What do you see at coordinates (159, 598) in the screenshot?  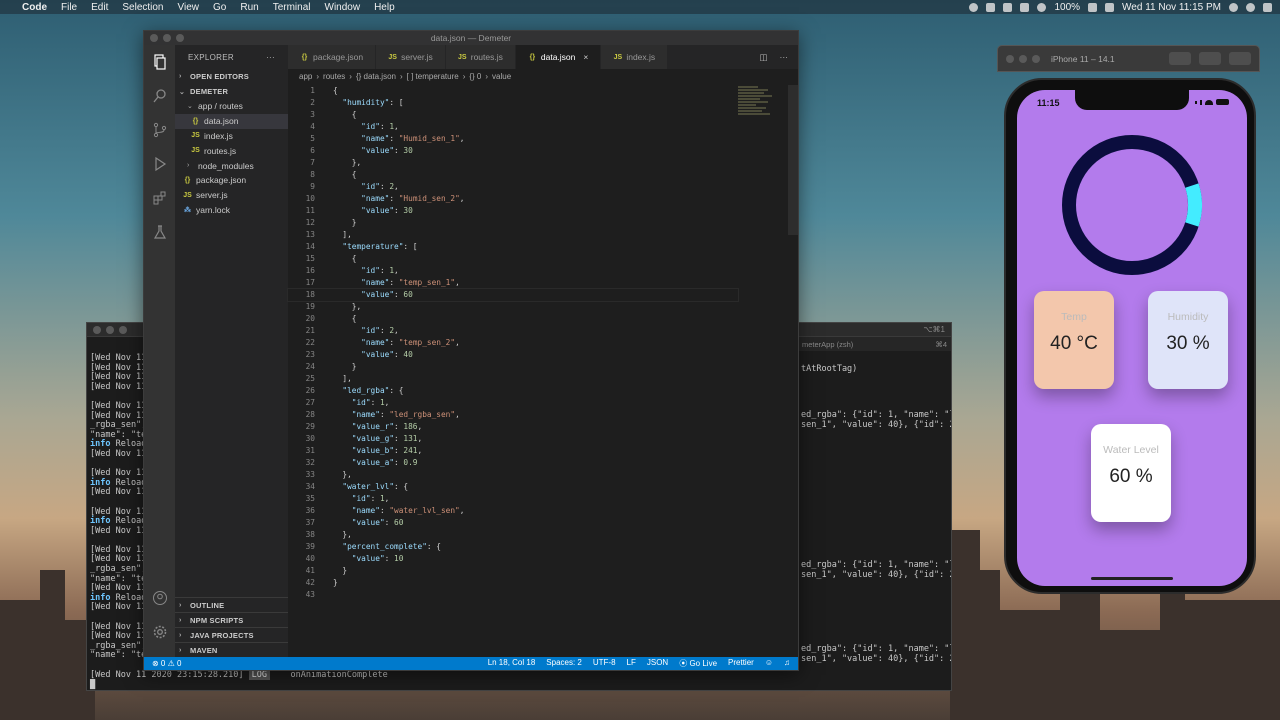 I see `account-icon` at bounding box center [159, 598].